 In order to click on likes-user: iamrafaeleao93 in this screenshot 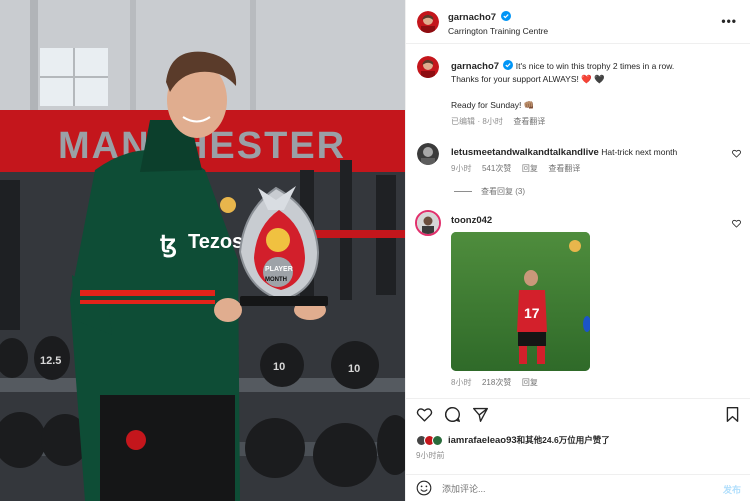, I will do `click(482, 440)`.